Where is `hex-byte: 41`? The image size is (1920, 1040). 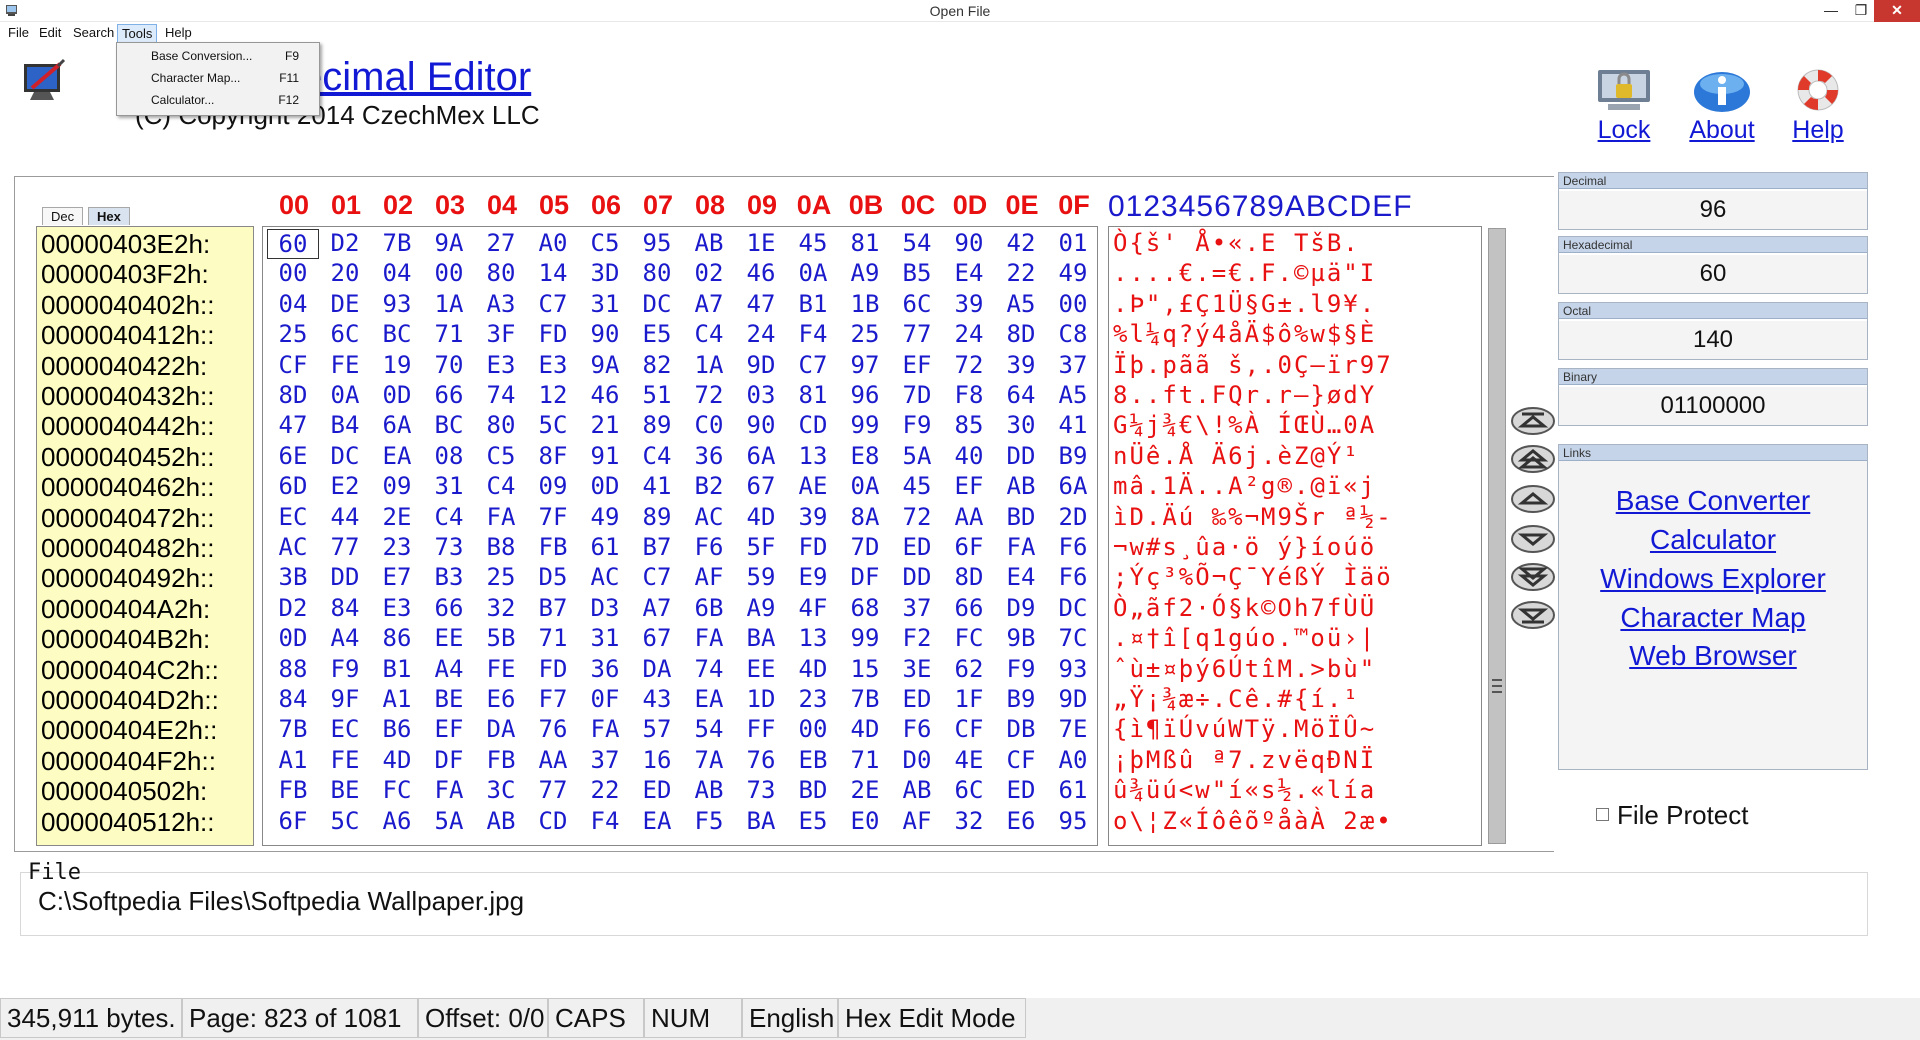
hex-byte: 41 is located at coordinates (1073, 425).